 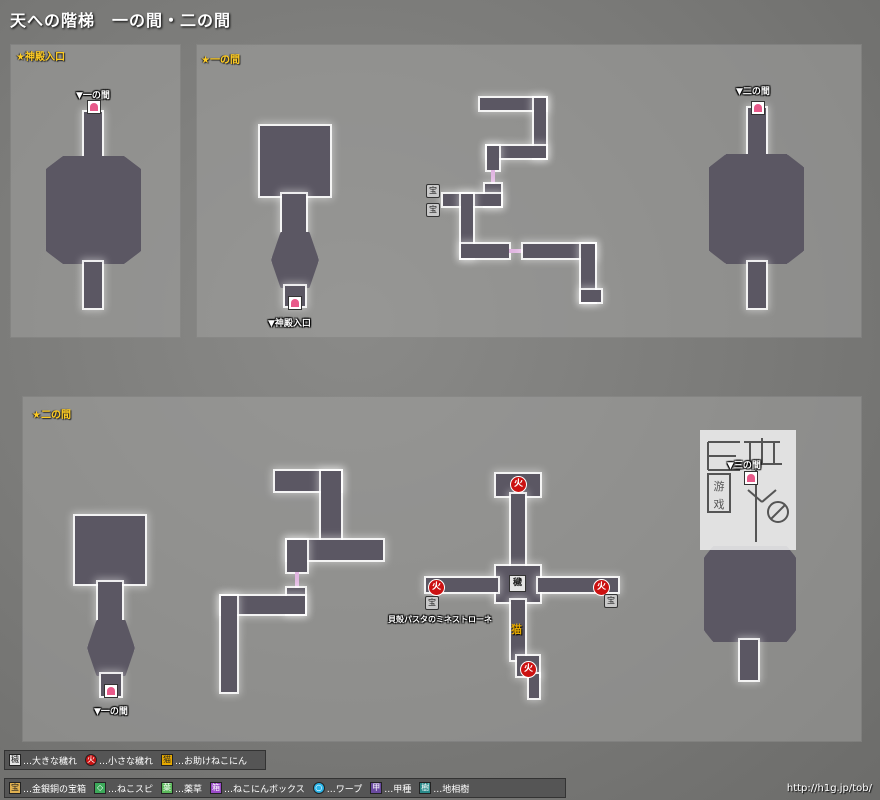 I want to click on diamond-icon: ◇, so click(x=100, y=788).